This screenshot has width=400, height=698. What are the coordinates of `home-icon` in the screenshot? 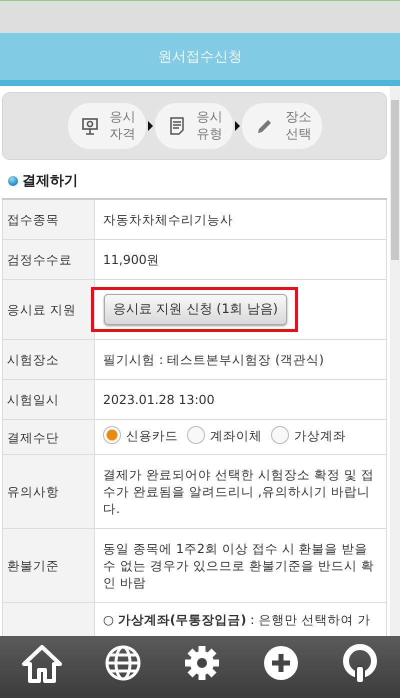 It's located at (41, 664).